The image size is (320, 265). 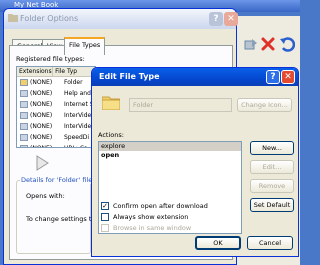 I want to click on browse-same-window-label: Browse in same window, so click(x=152, y=228).